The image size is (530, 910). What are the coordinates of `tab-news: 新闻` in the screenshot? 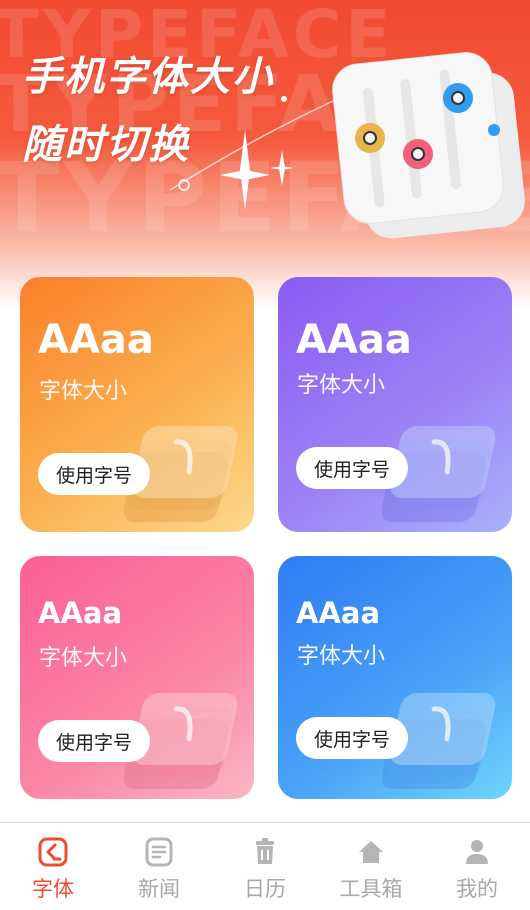 It's located at (159, 866).